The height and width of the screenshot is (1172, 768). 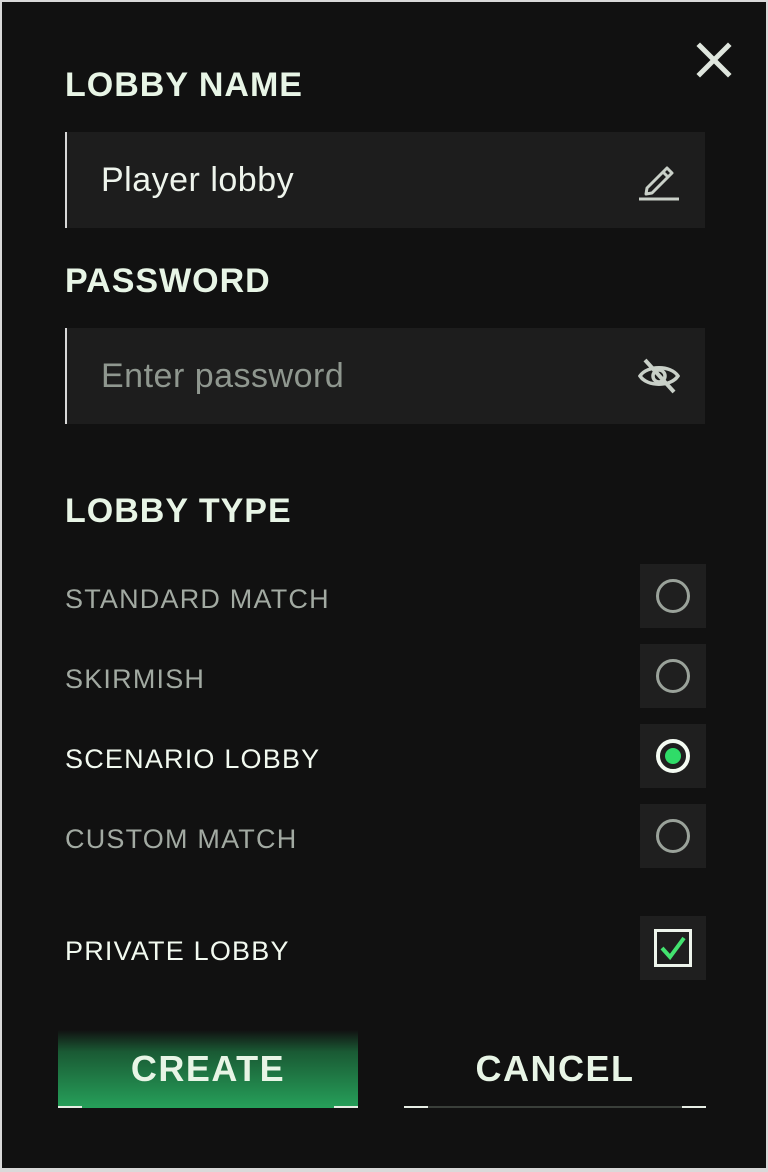 I want to click on password-heading: PASSWORD, so click(x=168, y=281).